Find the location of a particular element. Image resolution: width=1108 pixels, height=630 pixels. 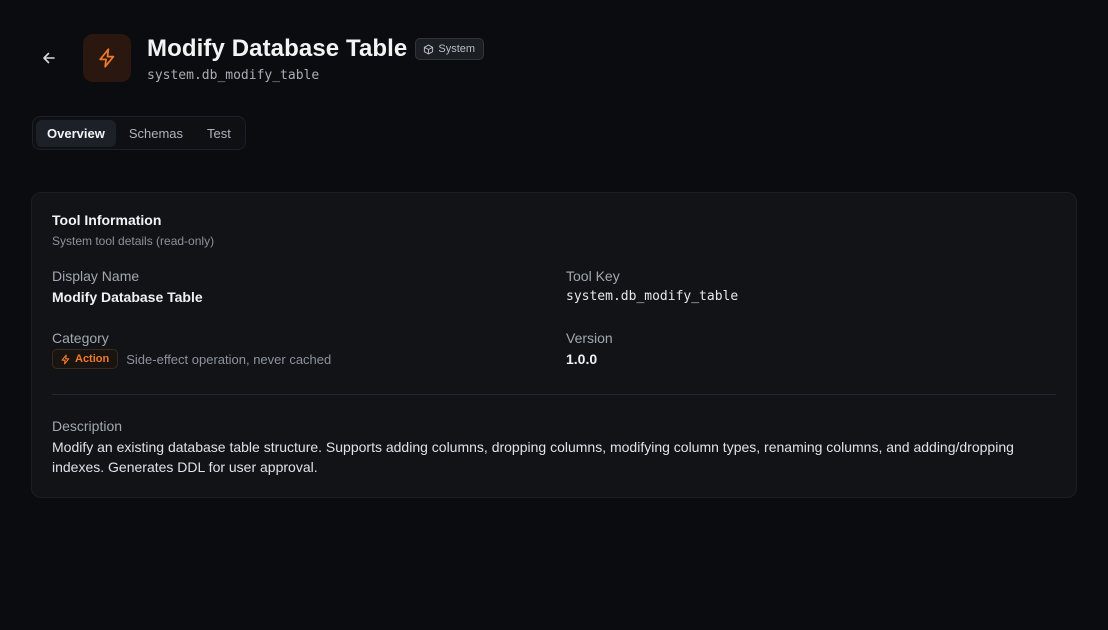

tab-bar: Overview Schemas Test is located at coordinates (139, 133).